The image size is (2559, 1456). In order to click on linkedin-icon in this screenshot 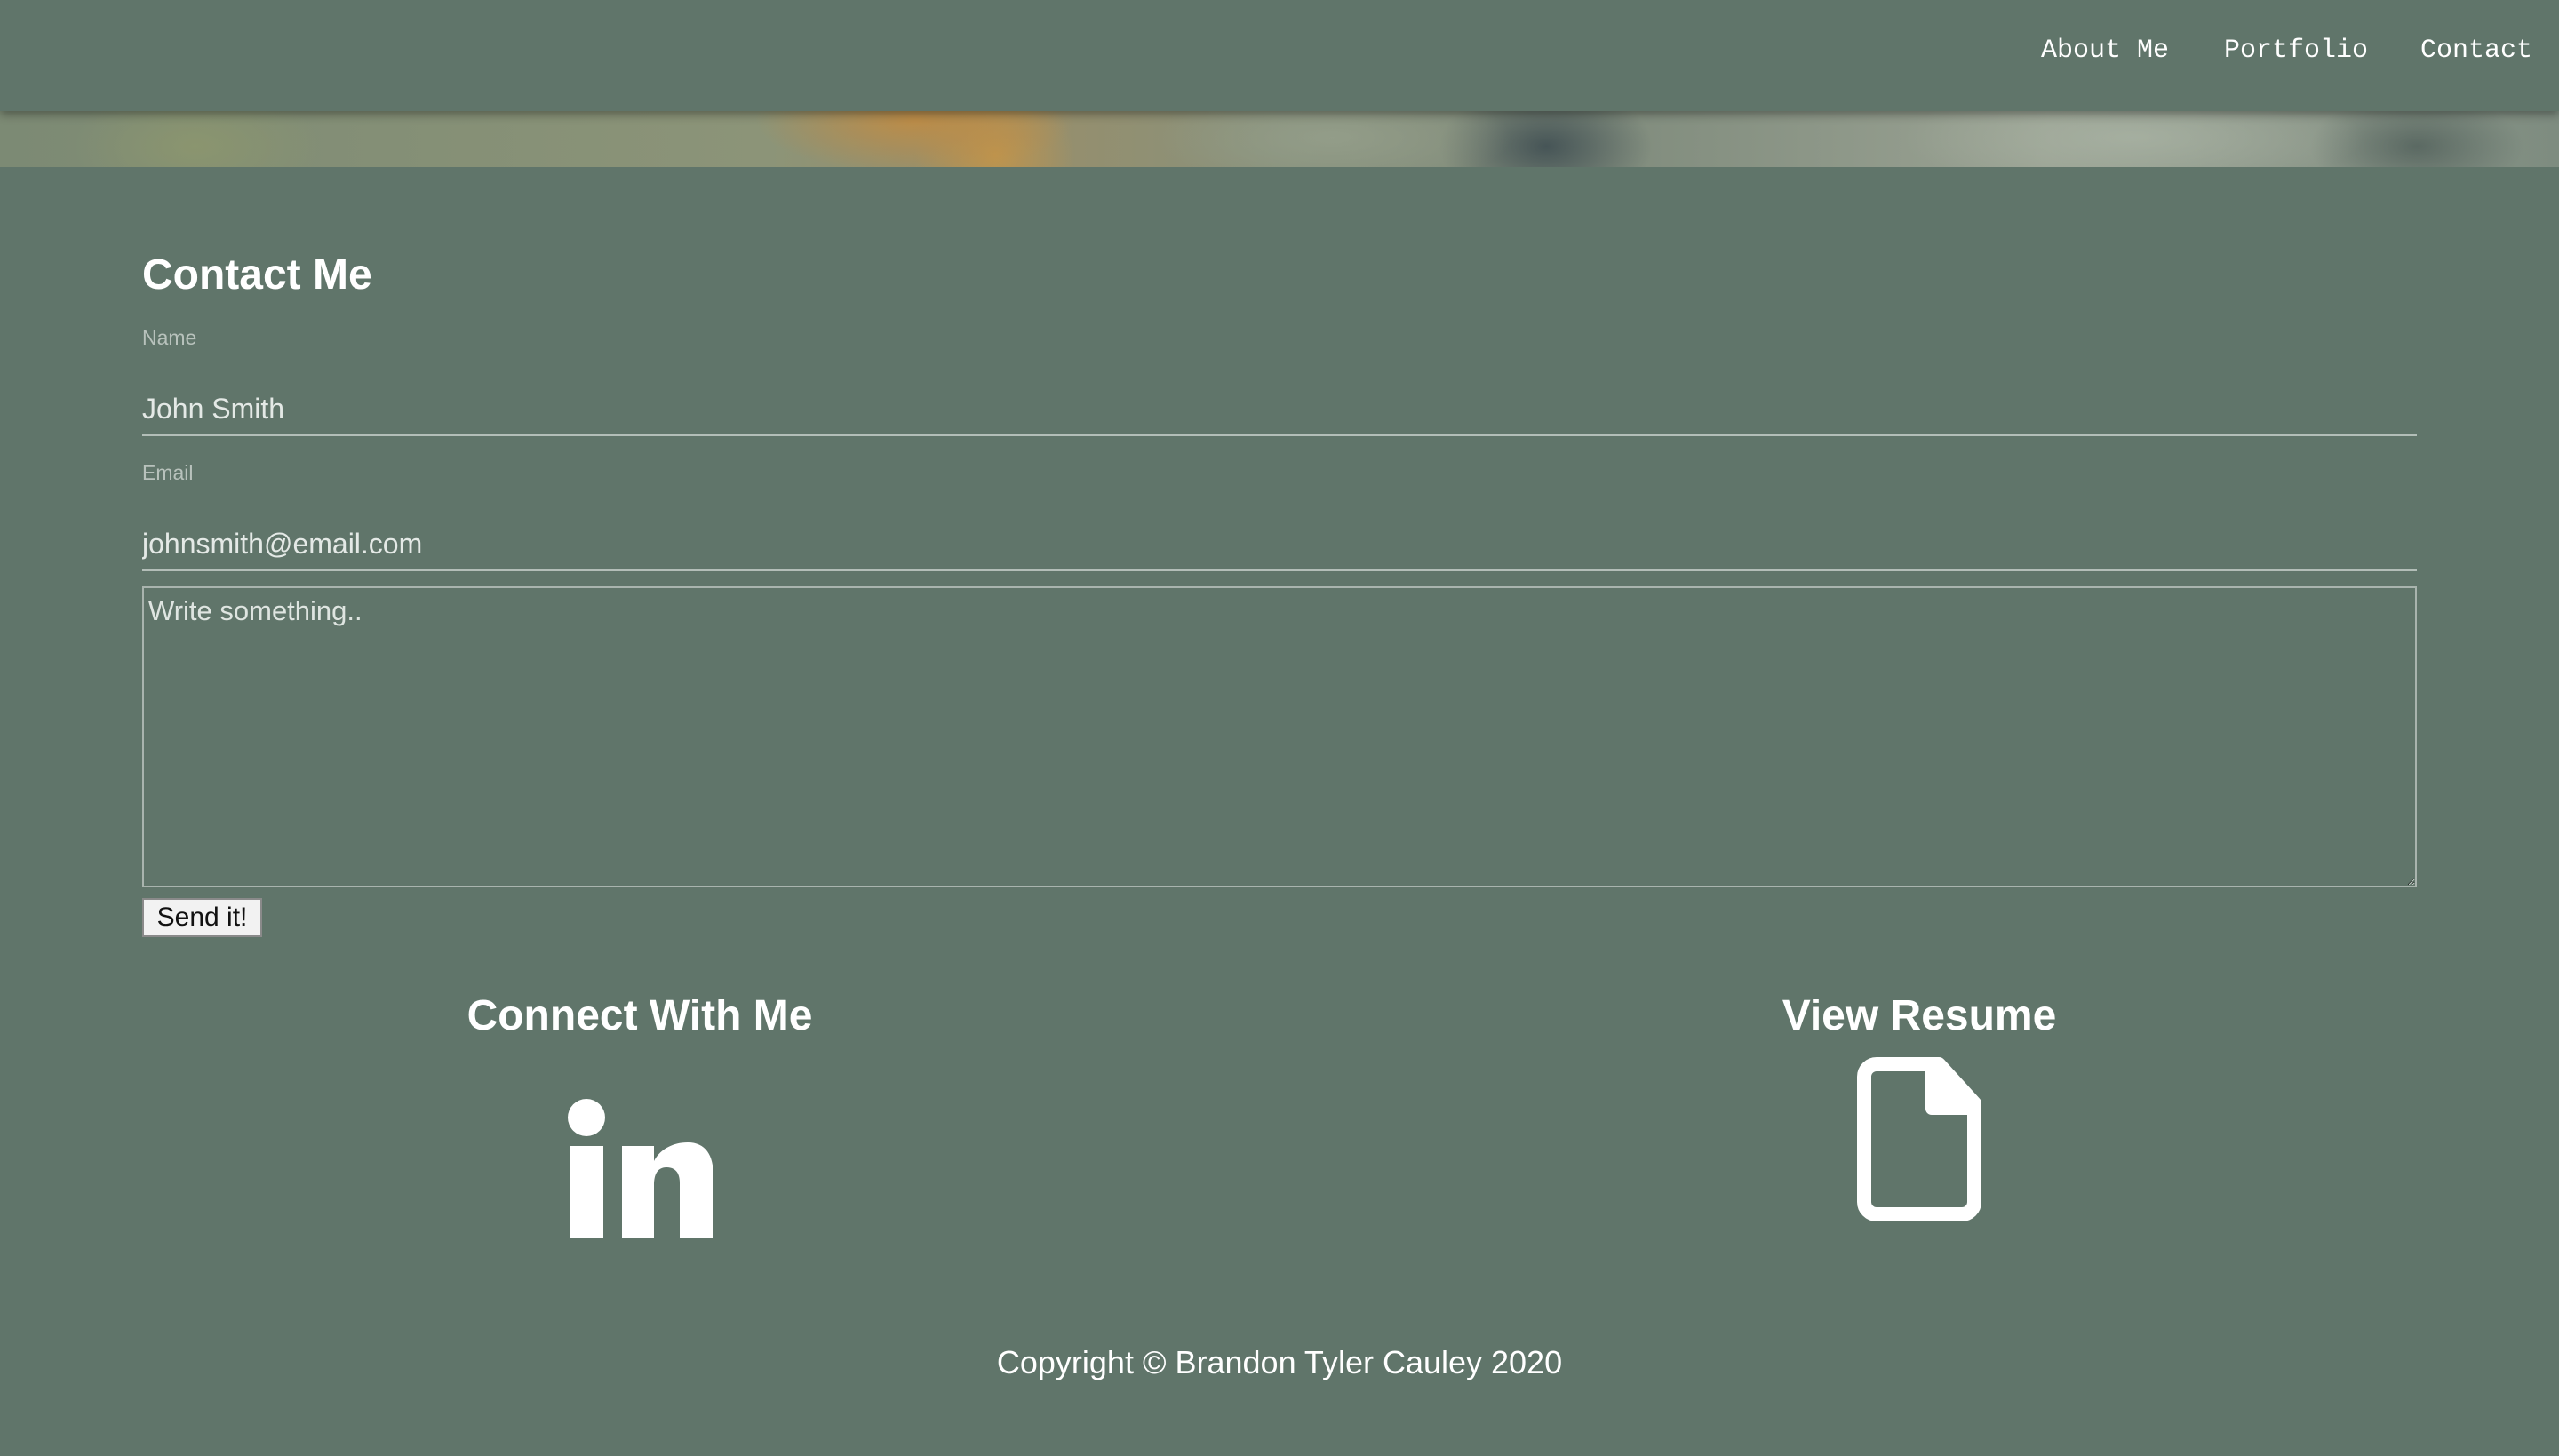, I will do `click(640, 1167)`.